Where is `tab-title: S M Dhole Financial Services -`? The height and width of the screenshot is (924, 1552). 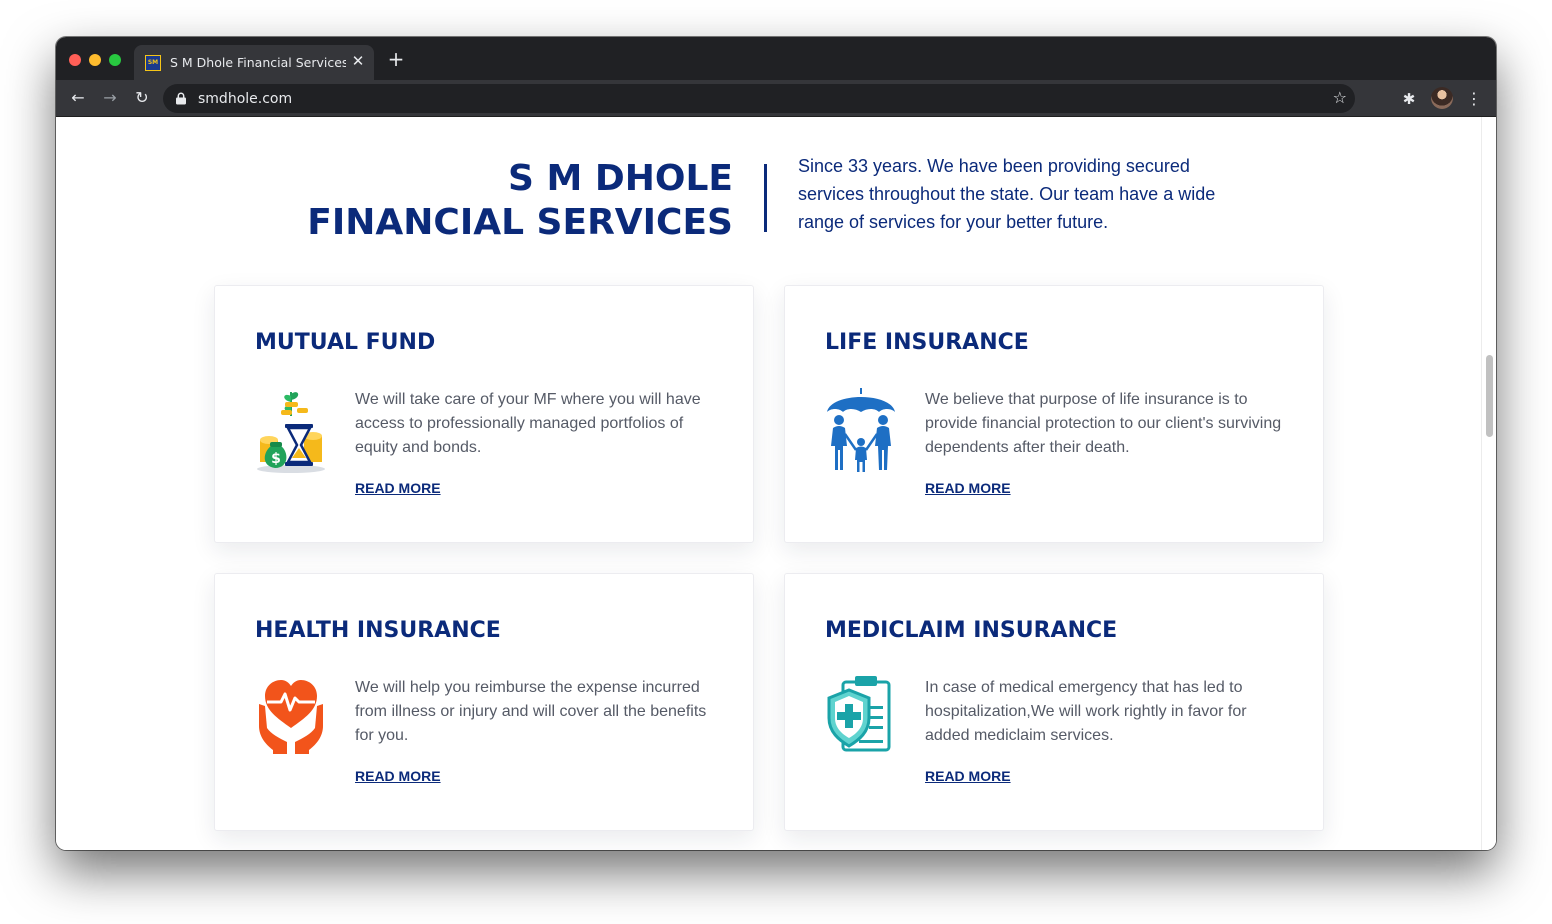 tab-title: S M Dhole Financial Services - is located at coordinates (258, 62).